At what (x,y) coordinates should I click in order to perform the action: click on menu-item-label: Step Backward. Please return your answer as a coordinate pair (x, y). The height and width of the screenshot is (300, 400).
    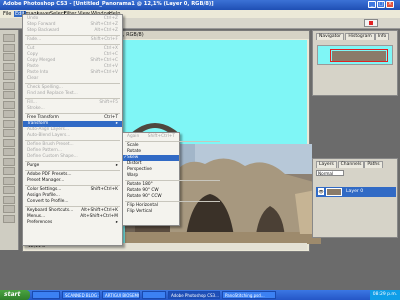
    Looking at the image, I should click on (43, 30).